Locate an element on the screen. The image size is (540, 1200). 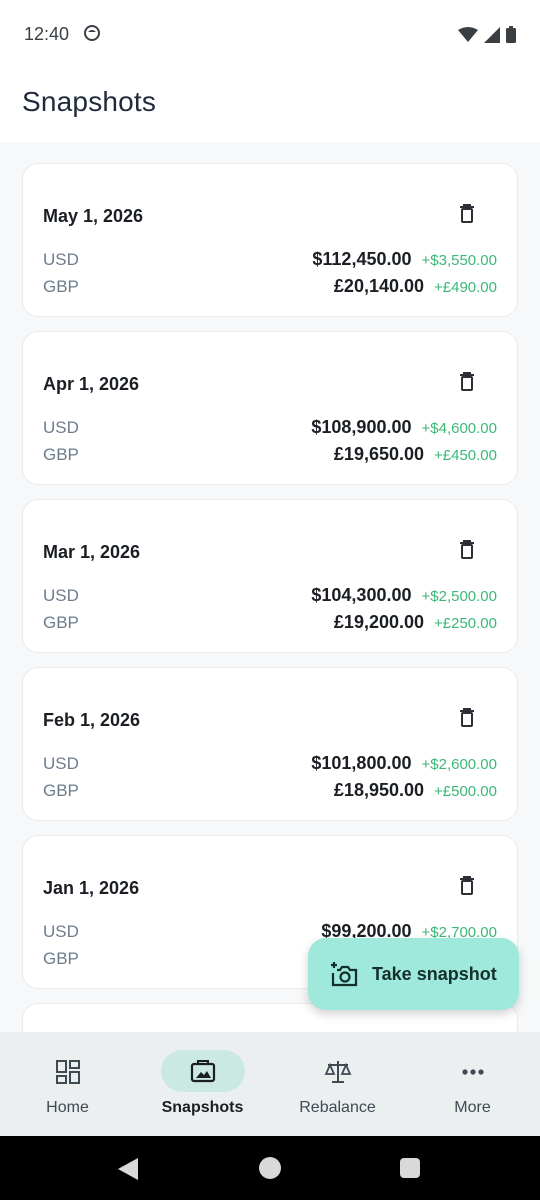
page-title: Snapshots is located at coordinates (89, 101).